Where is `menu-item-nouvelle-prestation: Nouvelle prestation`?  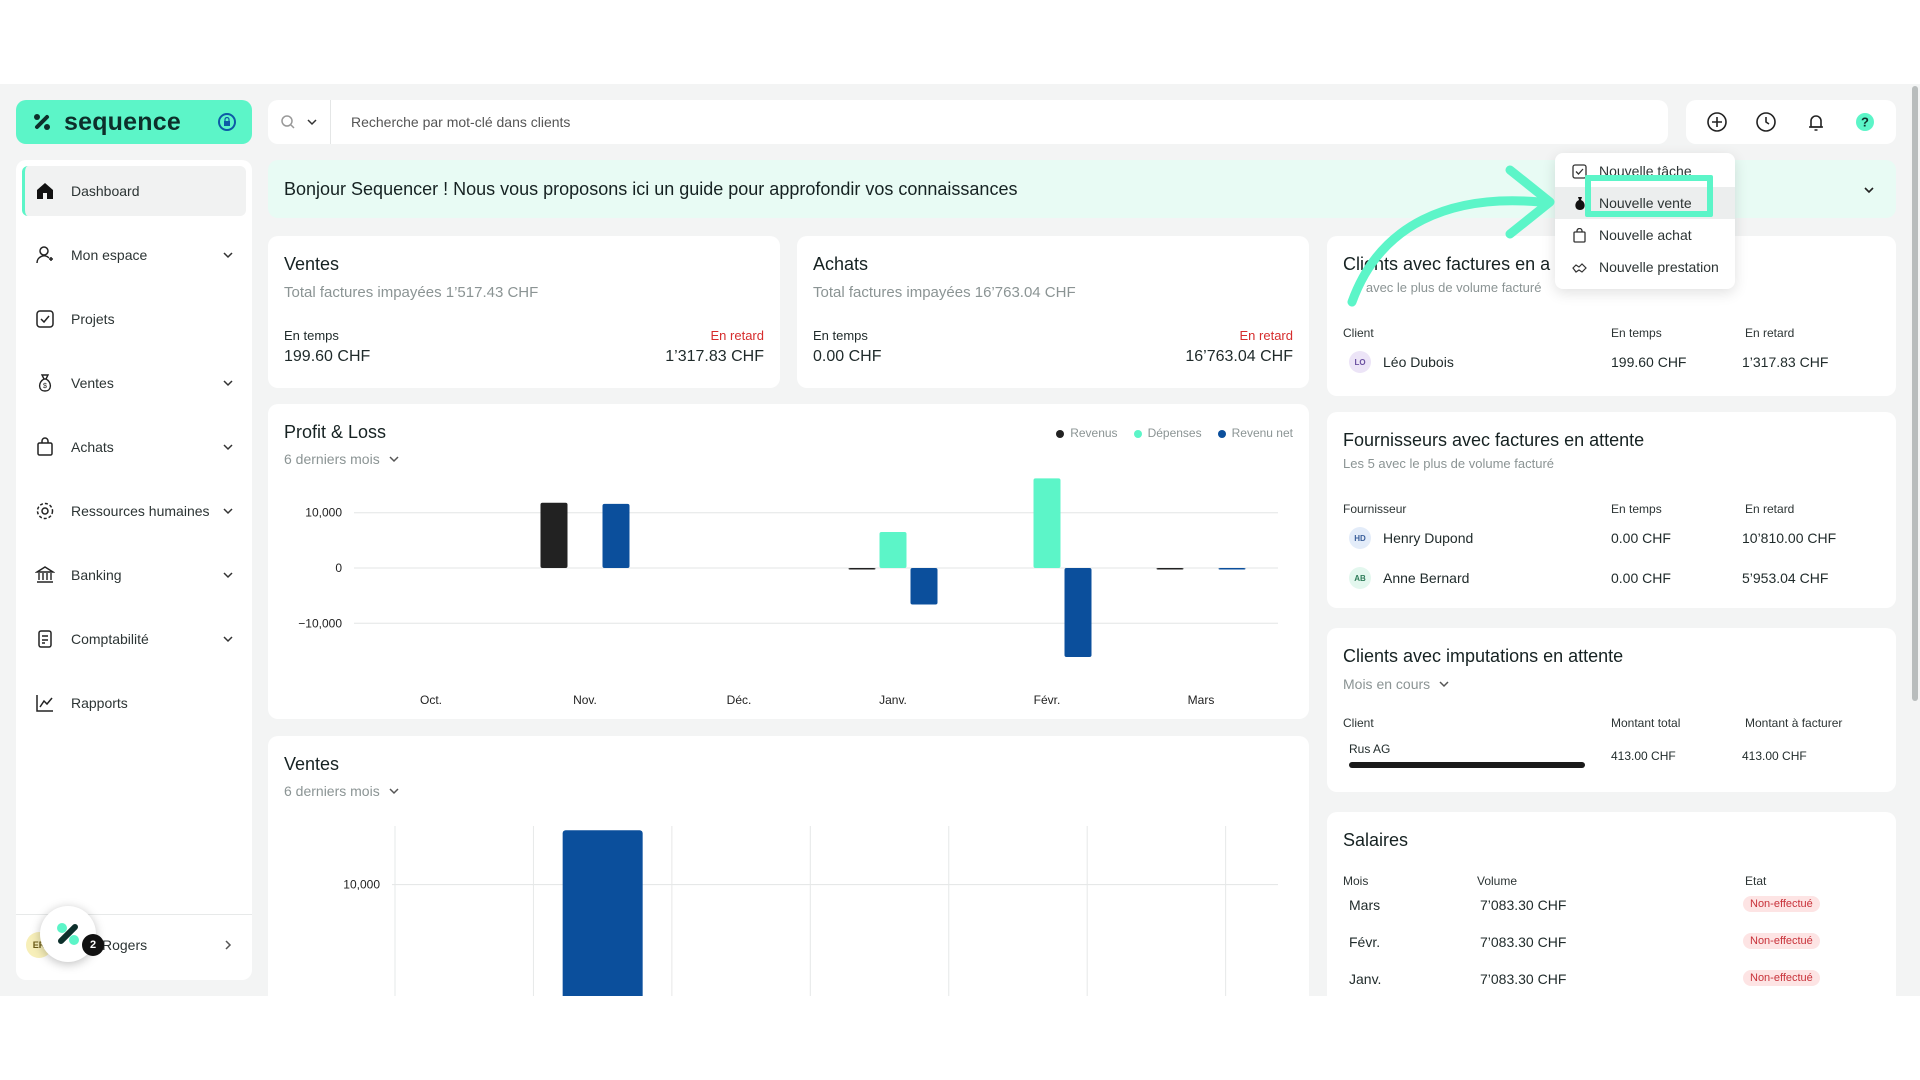
menu-item-nouvelle-prestation: Nouvelle prestation is located at coordinates (1645, 267).